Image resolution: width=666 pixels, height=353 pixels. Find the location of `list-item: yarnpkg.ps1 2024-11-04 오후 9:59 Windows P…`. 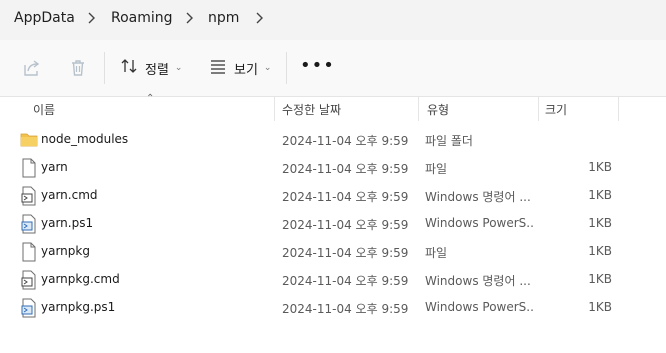

list-item: yarnpkg.ps1 2024-11-04 오후 9:59 Windows P… is located at coordinates (333, 308).